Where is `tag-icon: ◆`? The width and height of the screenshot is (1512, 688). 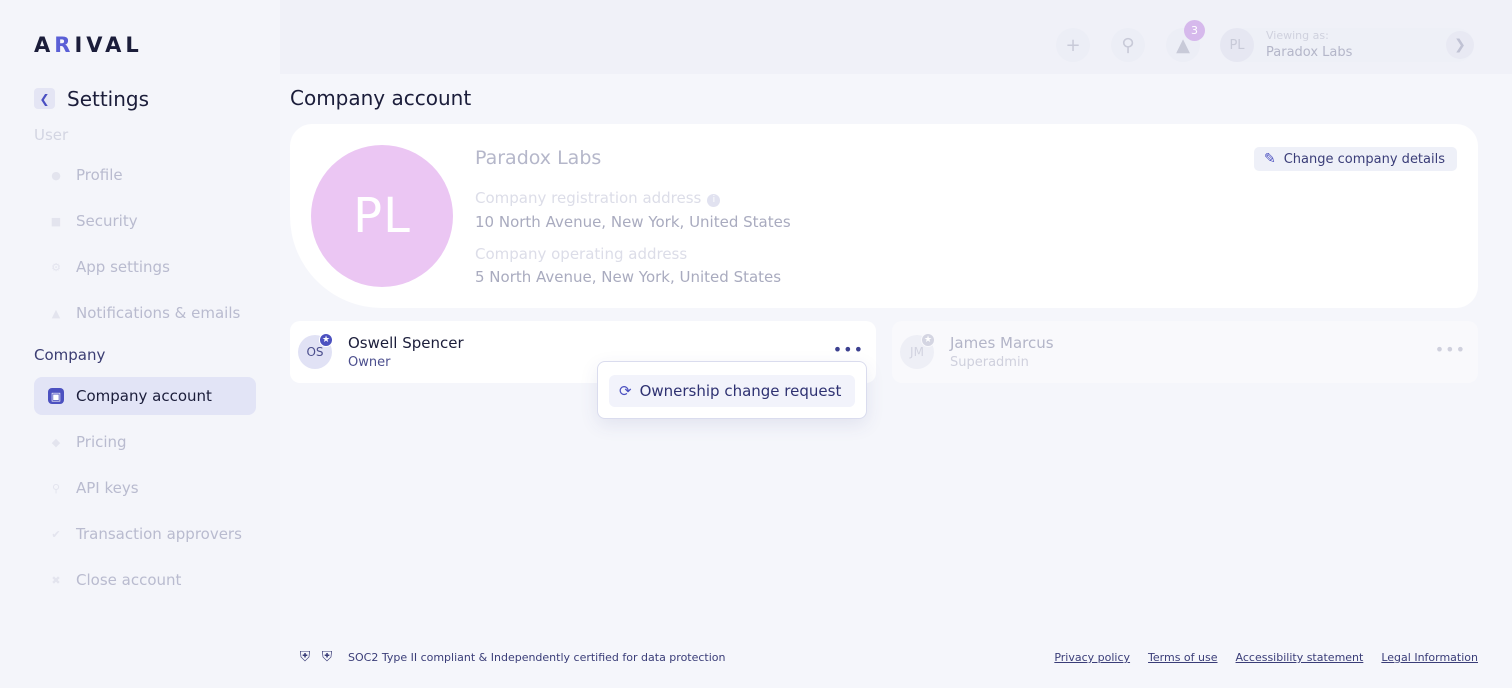 tag-icon: ◆ is located at coordinates (56, 442).